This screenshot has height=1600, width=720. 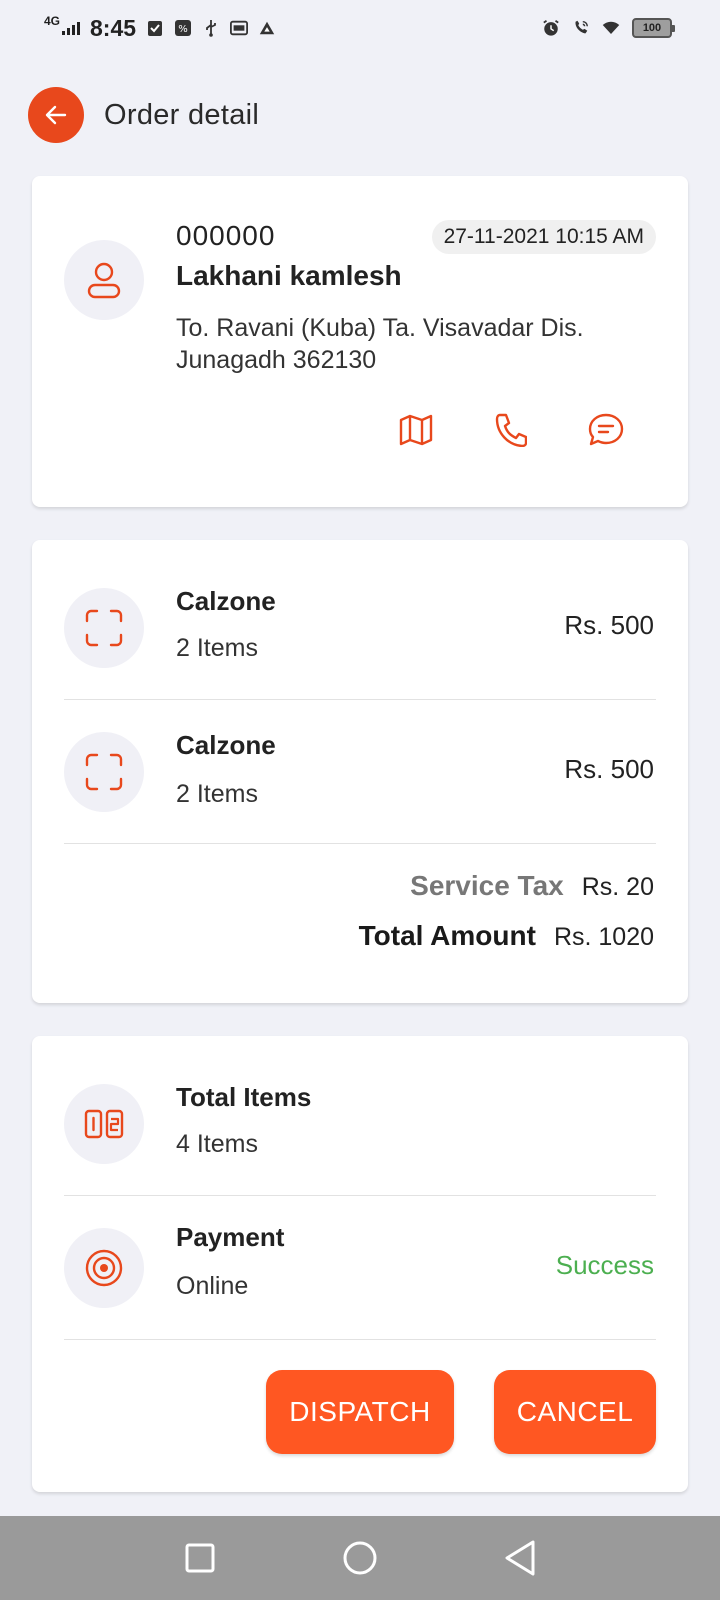 I want to click on total-amount-label: Total Amount, so click(x=447, y=935).